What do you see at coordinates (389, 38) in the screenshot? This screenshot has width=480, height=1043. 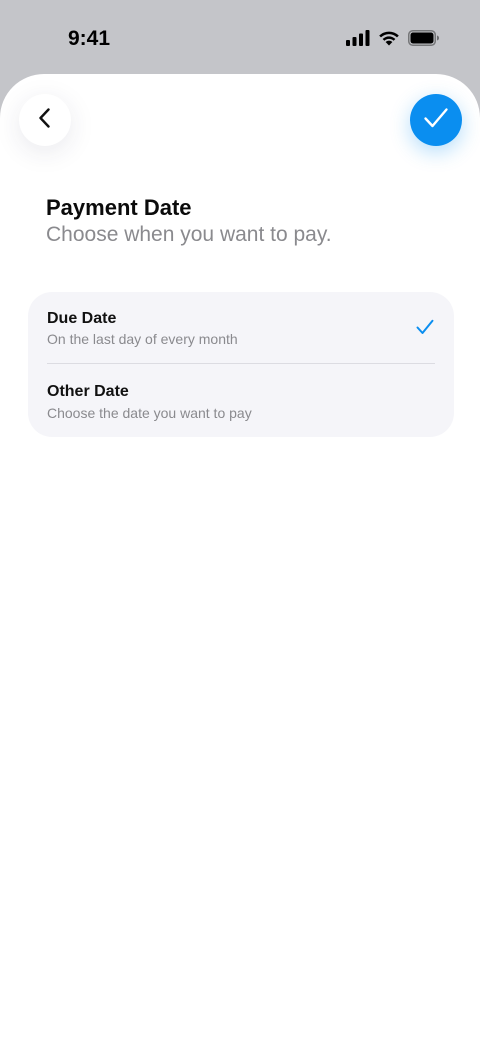 I see `wifi-icon` at bounding box center [389, 38].